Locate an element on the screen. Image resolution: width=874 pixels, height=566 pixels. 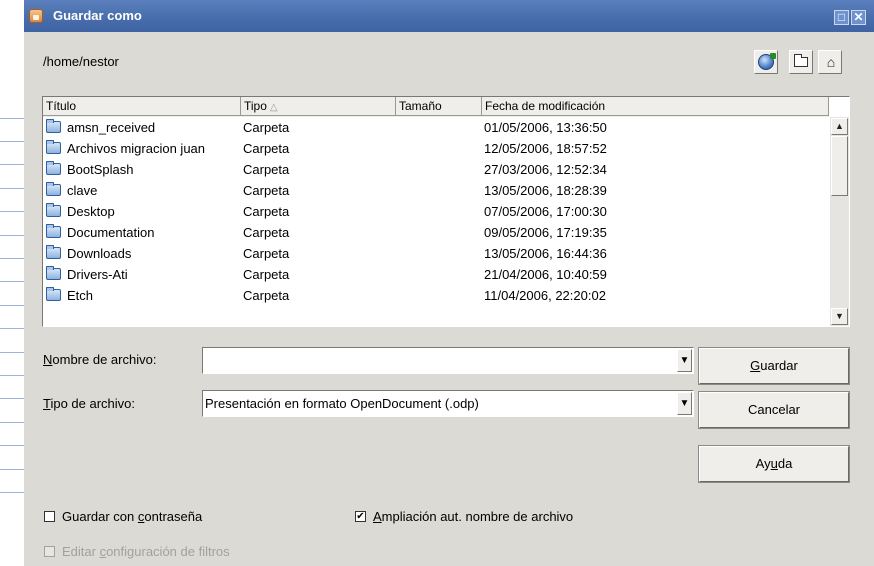
cell-date: 07/05/2006, 17:00:30 is located at coordinates (545, 211).